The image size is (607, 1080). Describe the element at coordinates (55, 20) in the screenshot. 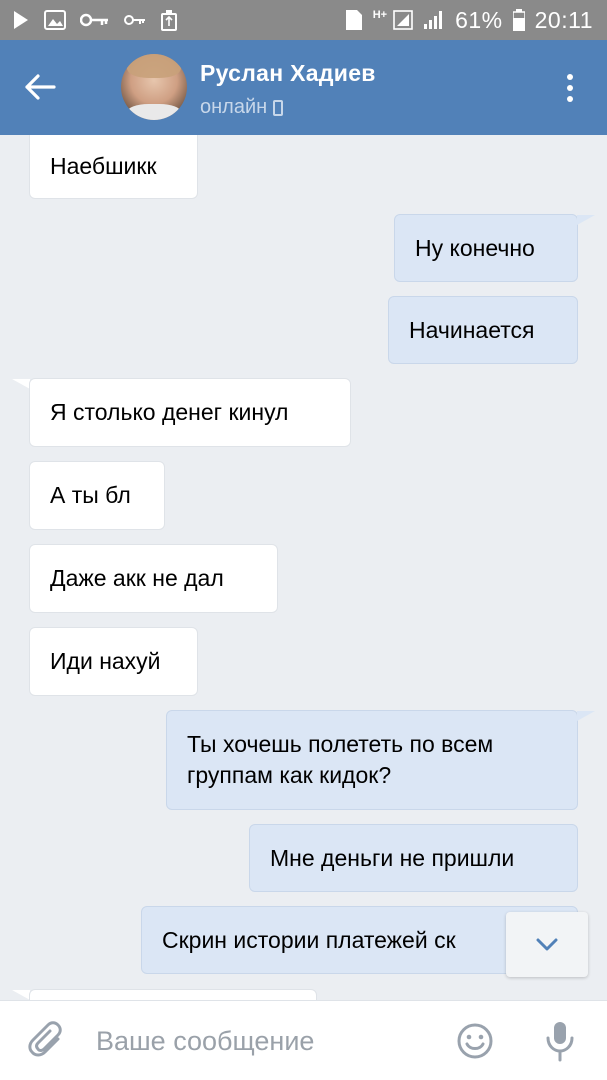

I see `image-icon` at that location.